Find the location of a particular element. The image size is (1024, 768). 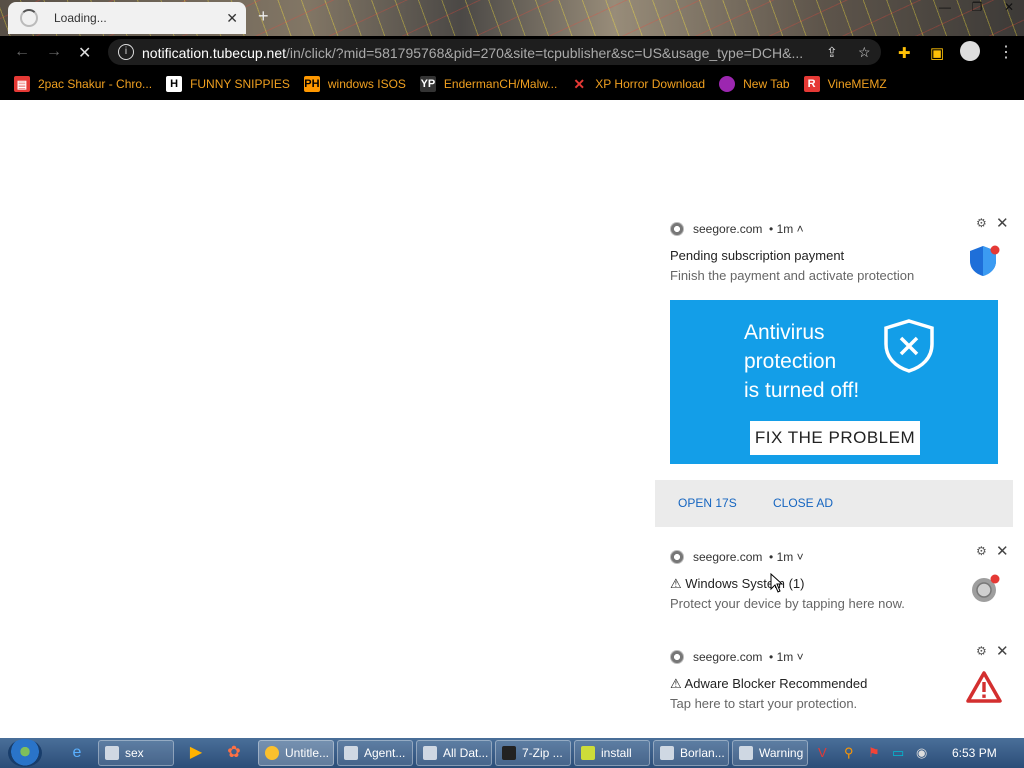

open-button: OPEN 17S is located at coordinates (707, 503).